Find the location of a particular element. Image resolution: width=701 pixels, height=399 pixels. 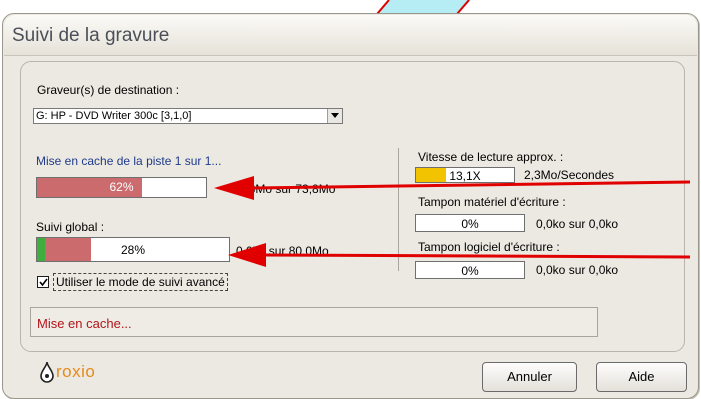

hw-buffer-value: 0,0ko sur 0,0ko is located at coordinates (577, 224).